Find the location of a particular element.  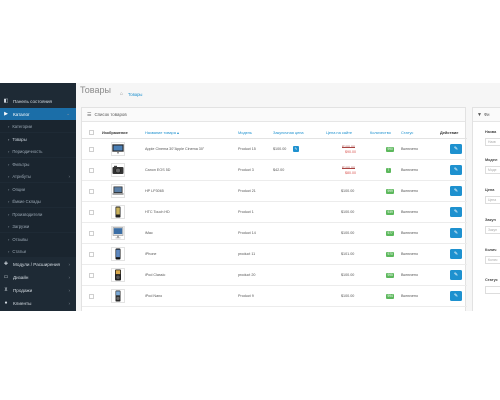

select-all-checkbox is located at coordinates (91, 132).